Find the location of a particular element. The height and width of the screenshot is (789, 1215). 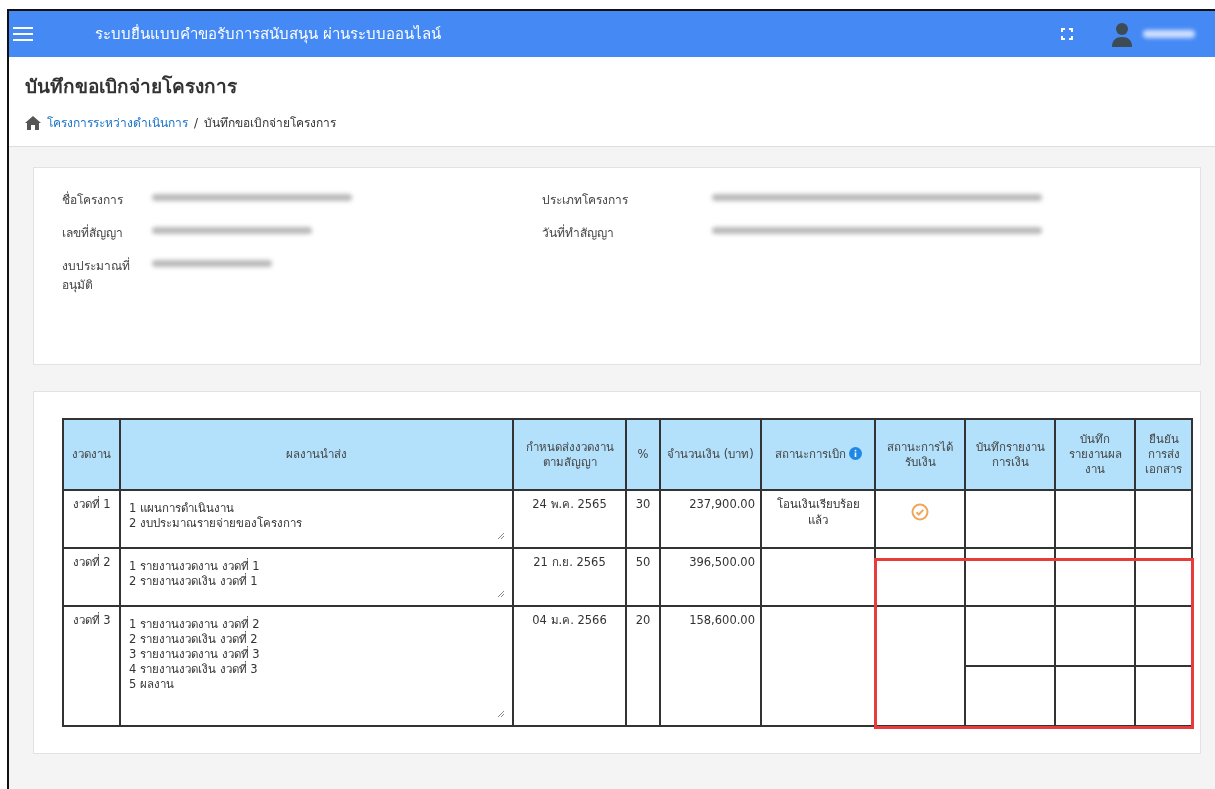

installment-cell: งวดที่ 3 is located at coordinates (91, 666).